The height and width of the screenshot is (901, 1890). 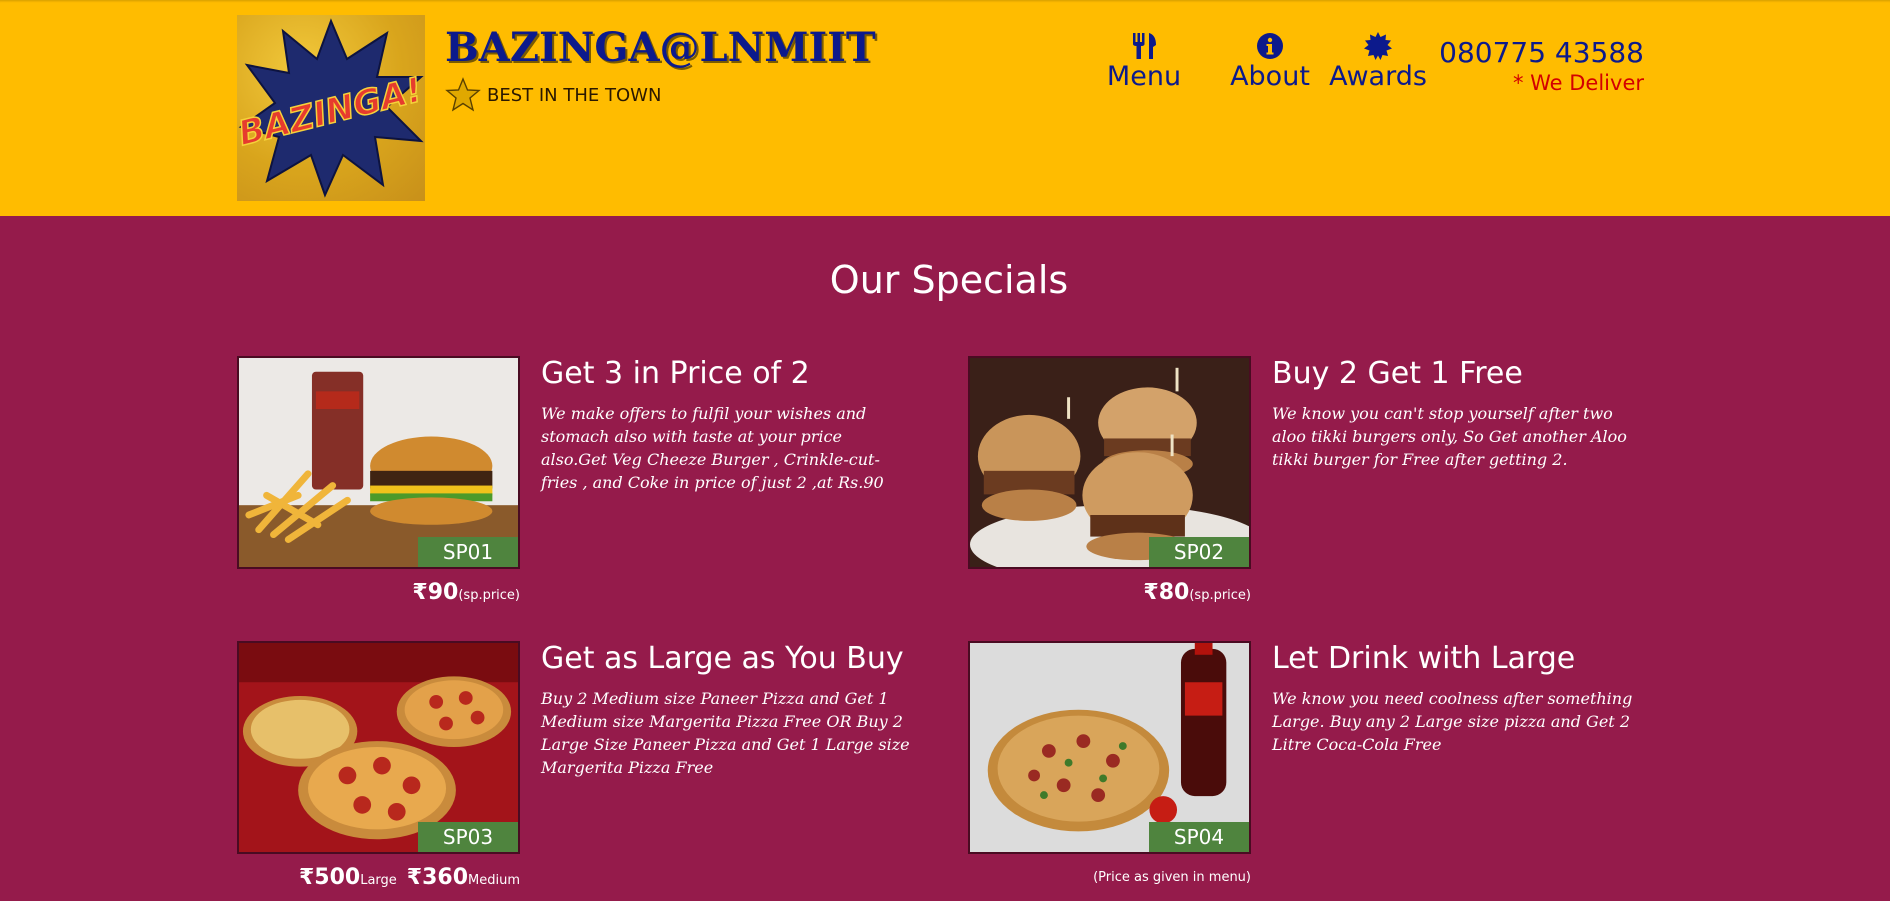 I want to click on utensils-icon, so click(x=1144, y=46).